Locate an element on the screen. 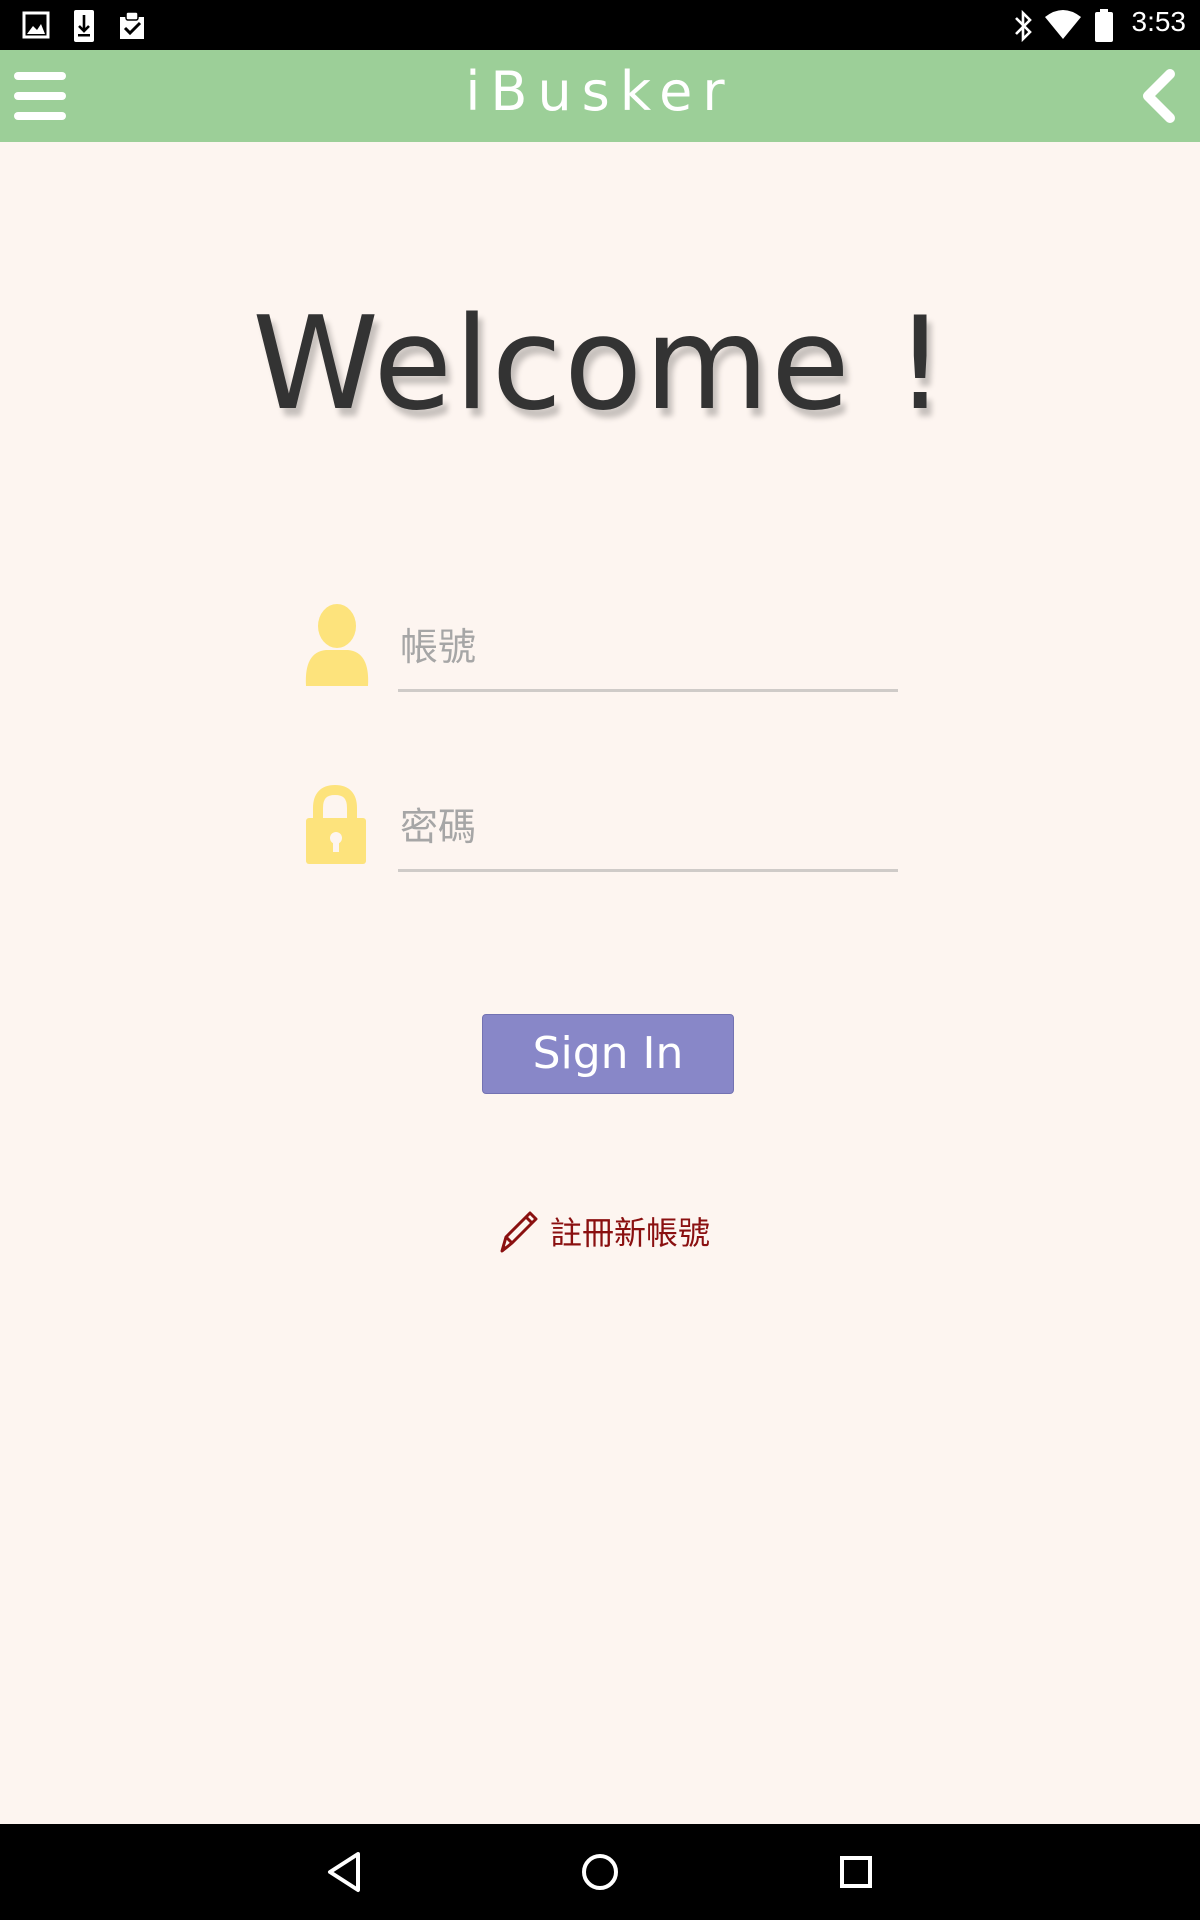 The height and width of the screenshot is (1920, 1200). pencil-icon is located at coordinates (519, 1232).